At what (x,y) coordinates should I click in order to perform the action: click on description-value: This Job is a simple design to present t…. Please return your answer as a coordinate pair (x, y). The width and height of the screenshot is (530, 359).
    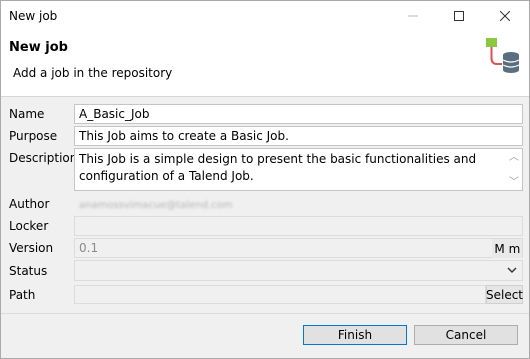
    Looking at the image, I should click on (278, 167).